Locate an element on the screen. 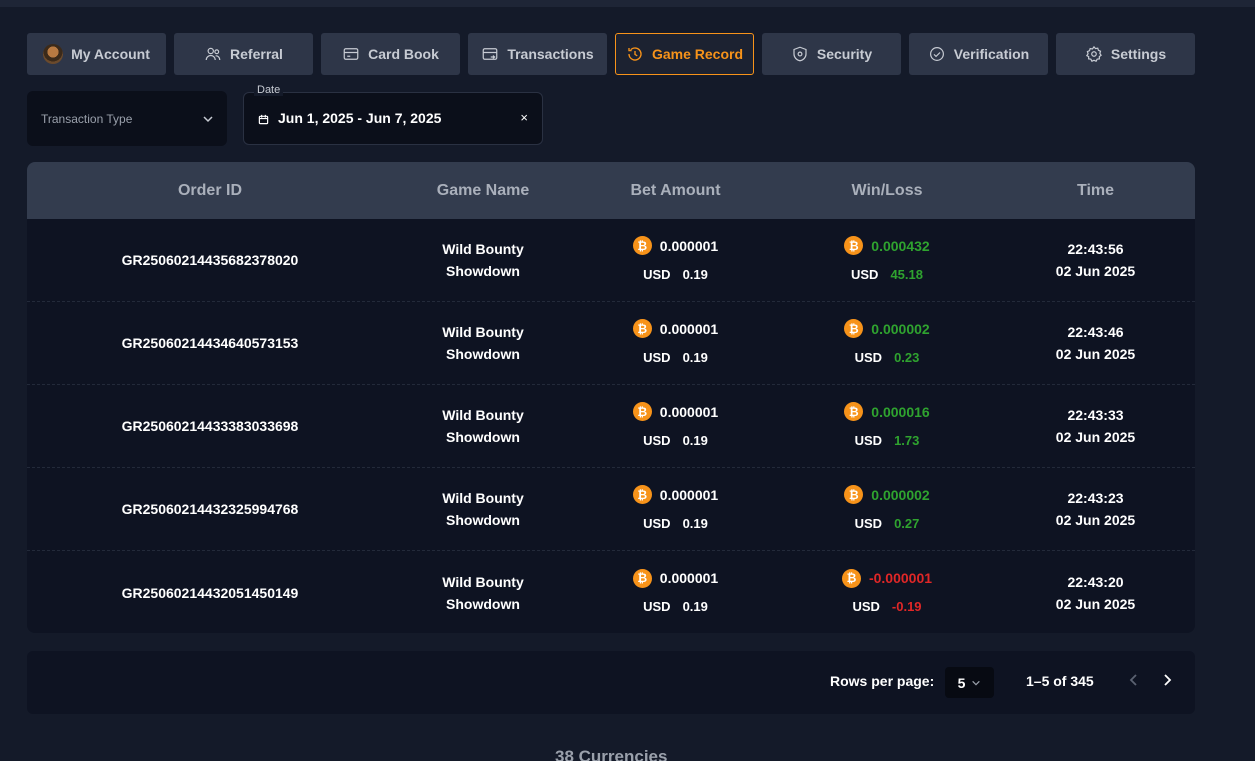 The height and width of the screenshot is (761, 1255). date-label: Date is located at coordinates (269, 90).